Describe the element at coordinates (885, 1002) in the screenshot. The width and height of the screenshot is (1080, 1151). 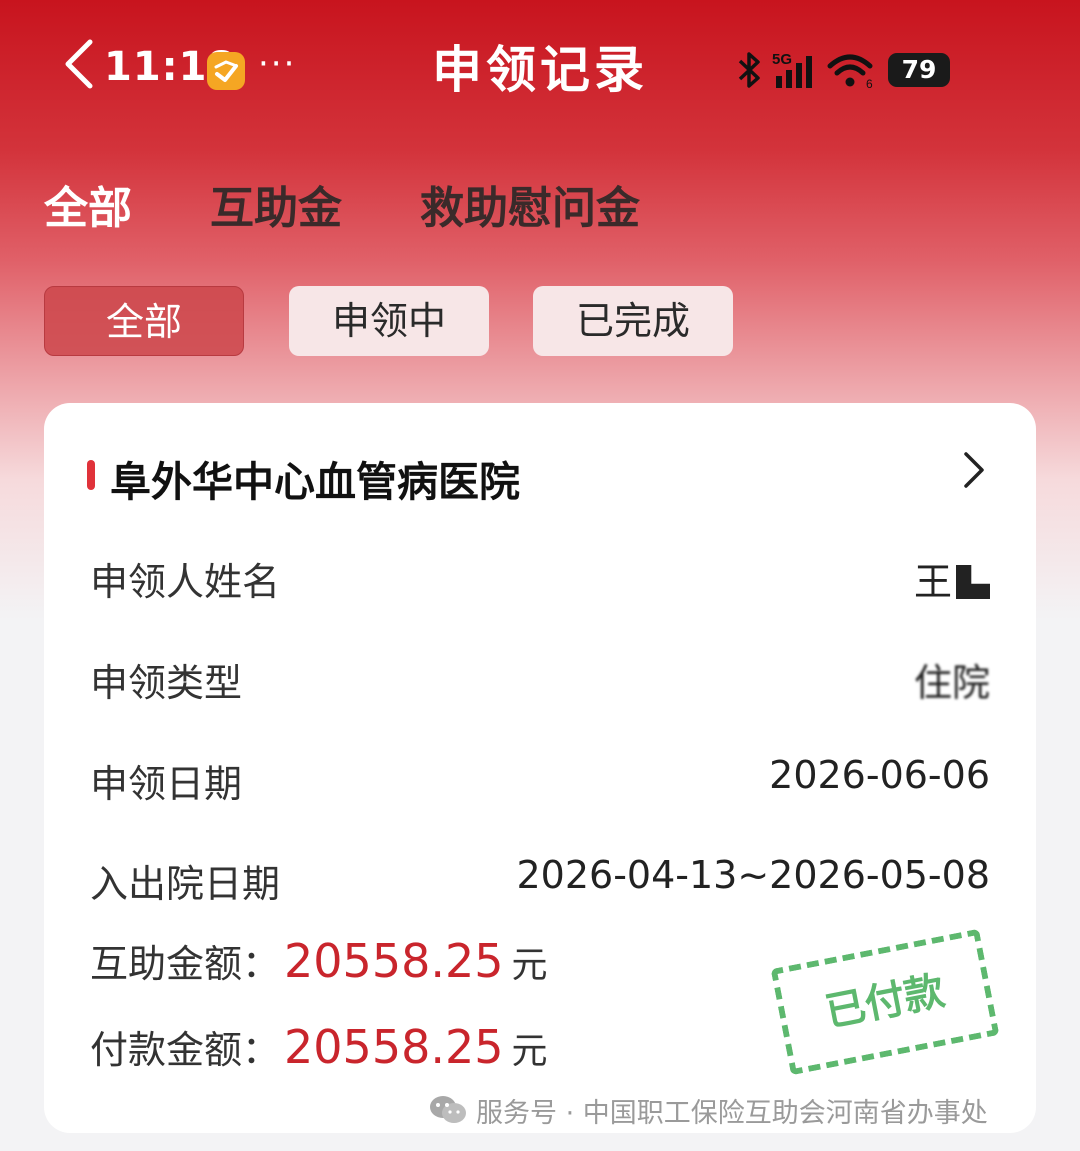
I see `paid-stamp: 已付款` at that location.